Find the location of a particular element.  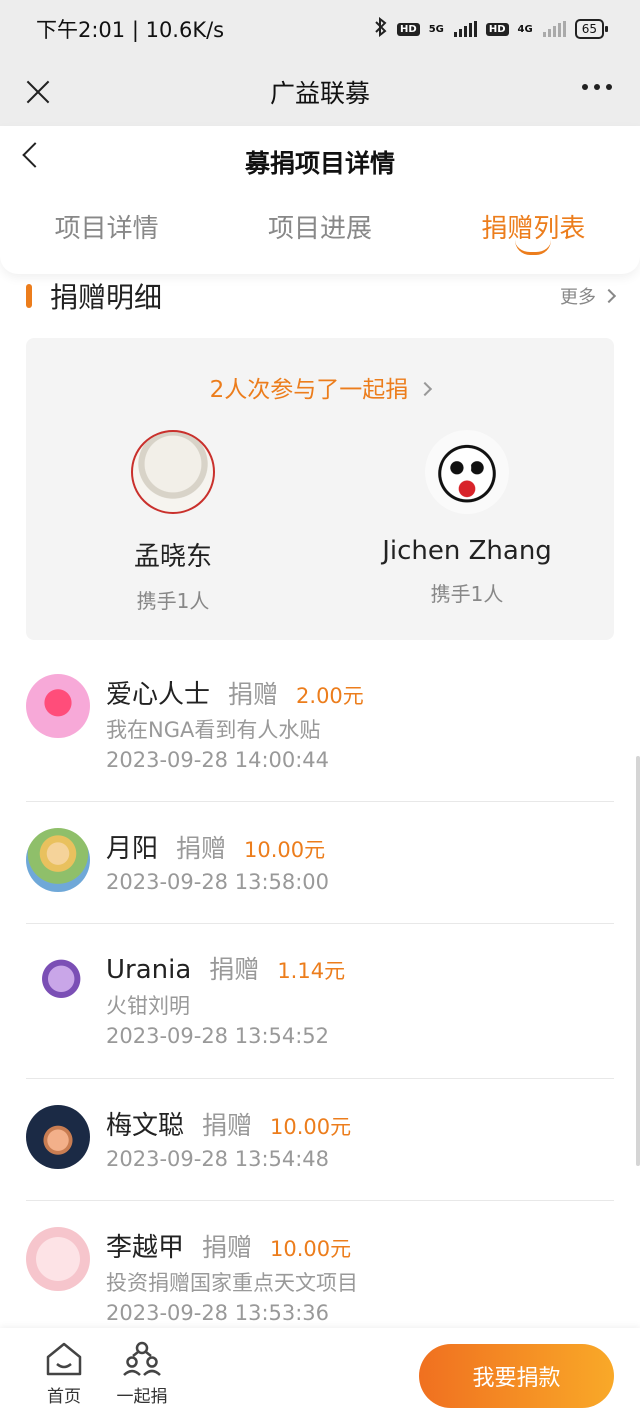

donate-button: 我要捐款 is located at coordinates (516, 1376).